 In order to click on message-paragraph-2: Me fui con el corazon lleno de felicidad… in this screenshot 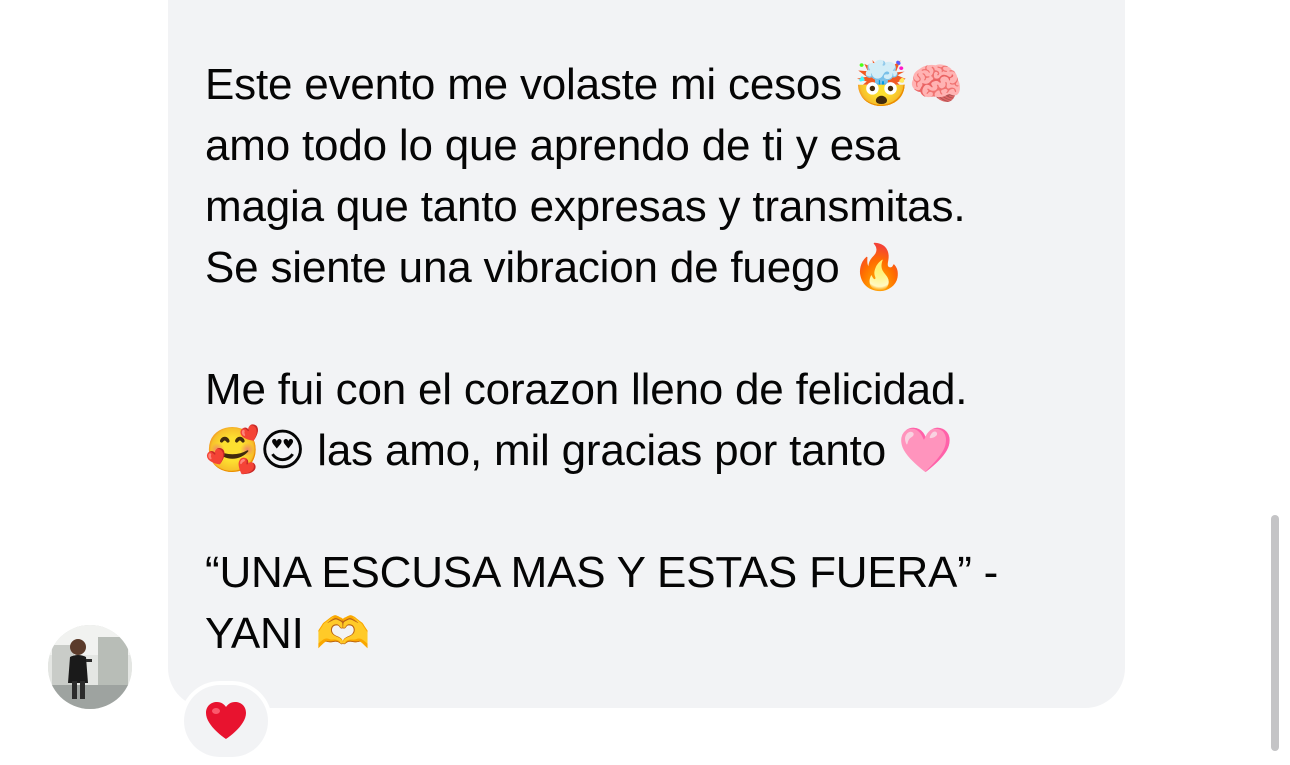, I will do `click(586, 420)`.